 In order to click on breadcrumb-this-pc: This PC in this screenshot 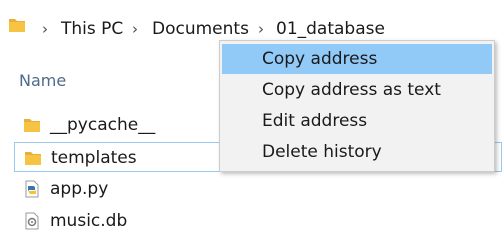, I will do `click(92, 29)`.